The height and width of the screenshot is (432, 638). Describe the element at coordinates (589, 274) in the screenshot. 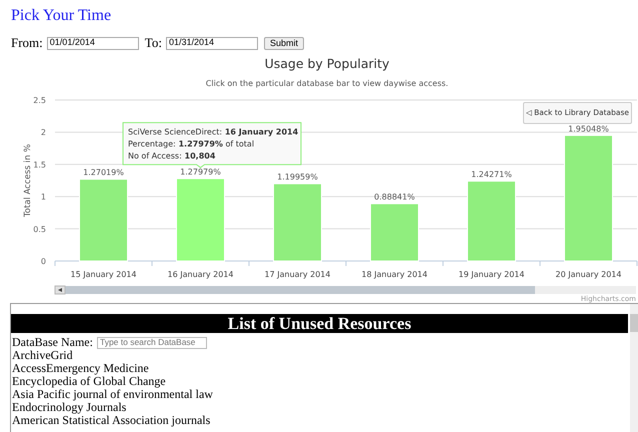

I see `axis-tick-label: 20 January 2014` at that location.